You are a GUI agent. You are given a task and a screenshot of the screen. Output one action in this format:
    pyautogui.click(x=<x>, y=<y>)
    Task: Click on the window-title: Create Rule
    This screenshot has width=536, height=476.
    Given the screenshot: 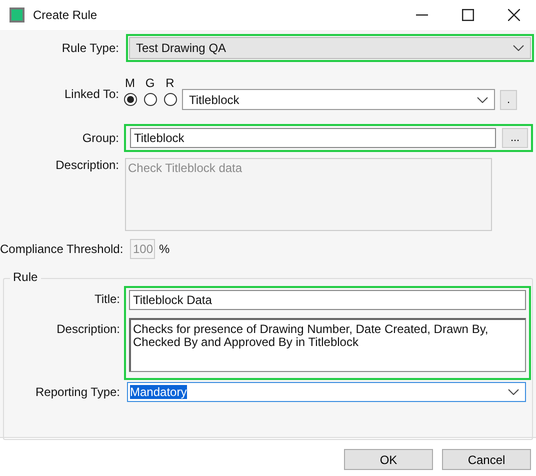 What is the action you would take?
    pyautogui.click(x=65, y=15)
    